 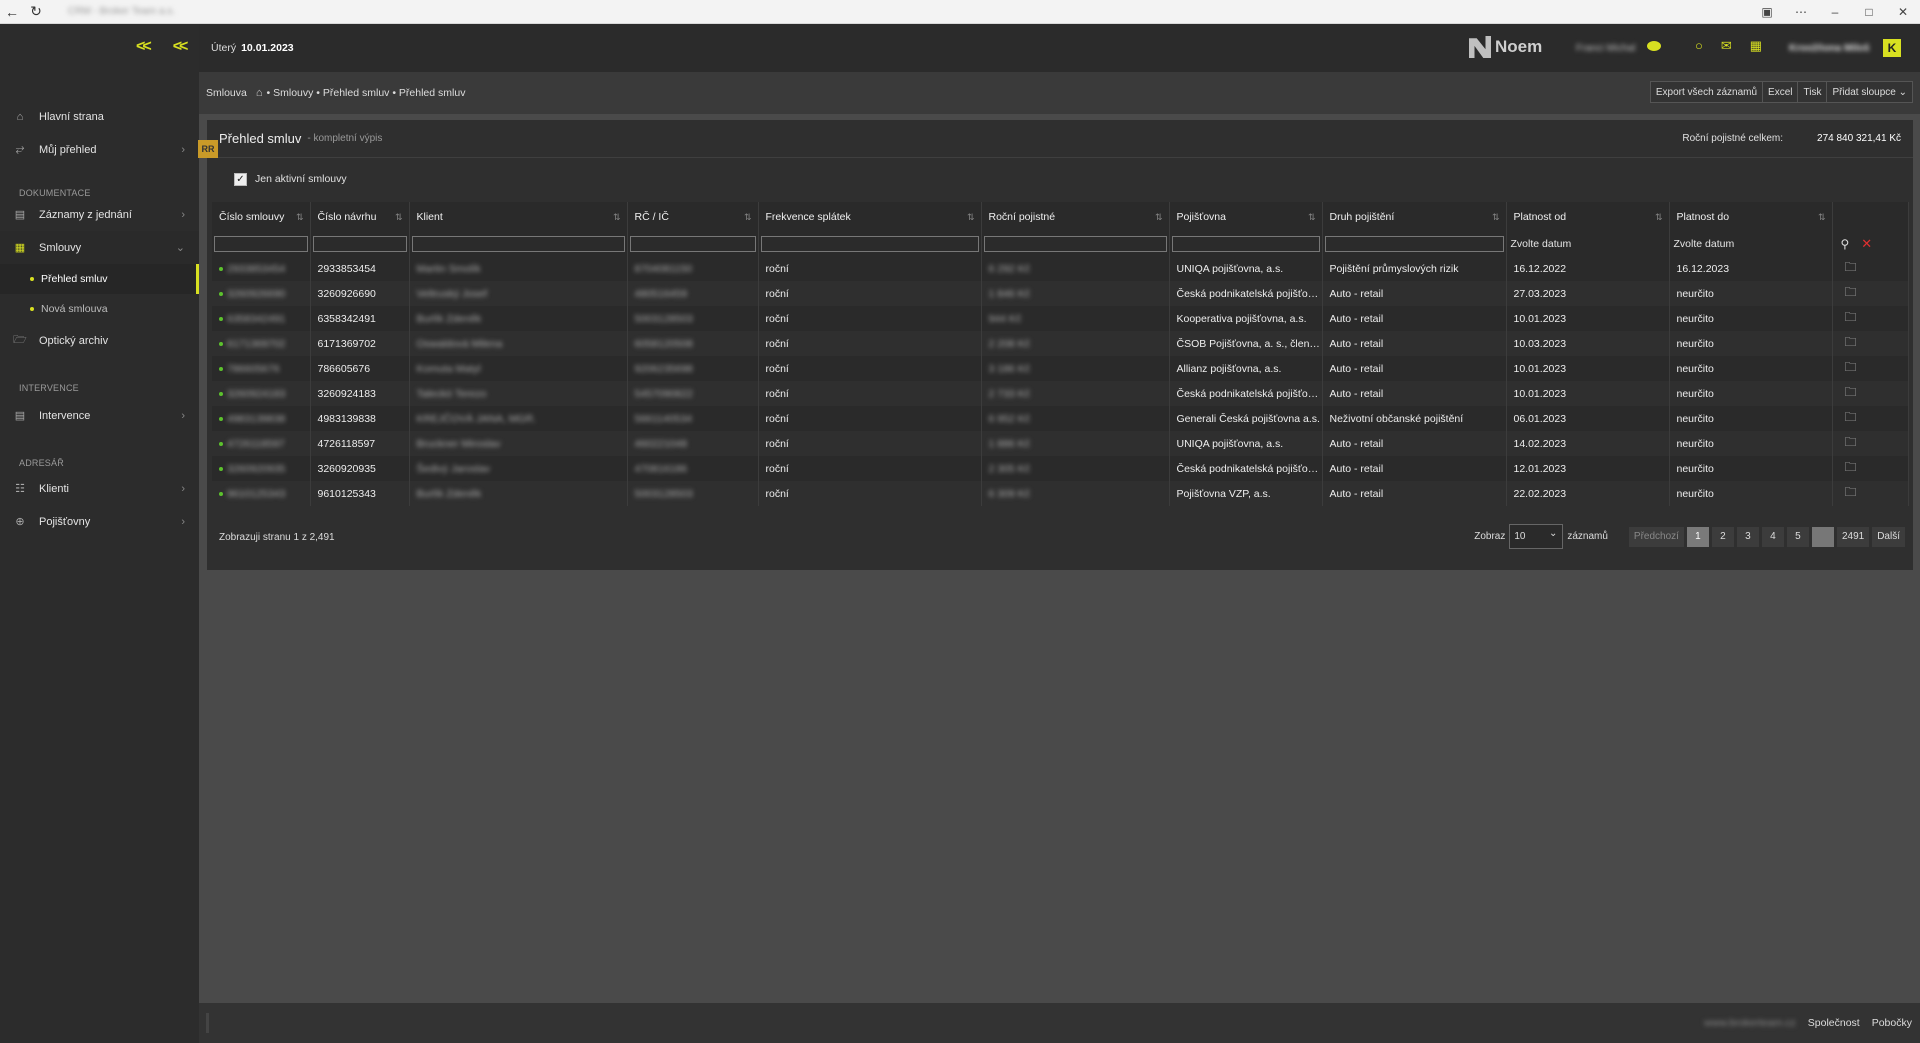 What do you see at coordinates (693, 217) in the screenshot?
I see `column-header: RČ / IČ ⇅` at bounding box center [693, 217].